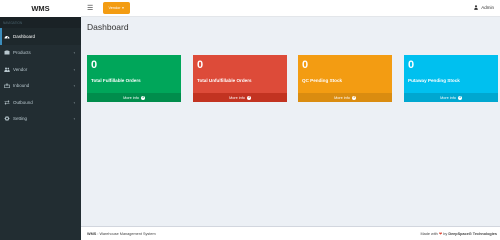 The image size is (500, 240). I want to click on stat-box-qc-pending-stock: 0 QC Pending Stock More info ➜, so click(345, 78).